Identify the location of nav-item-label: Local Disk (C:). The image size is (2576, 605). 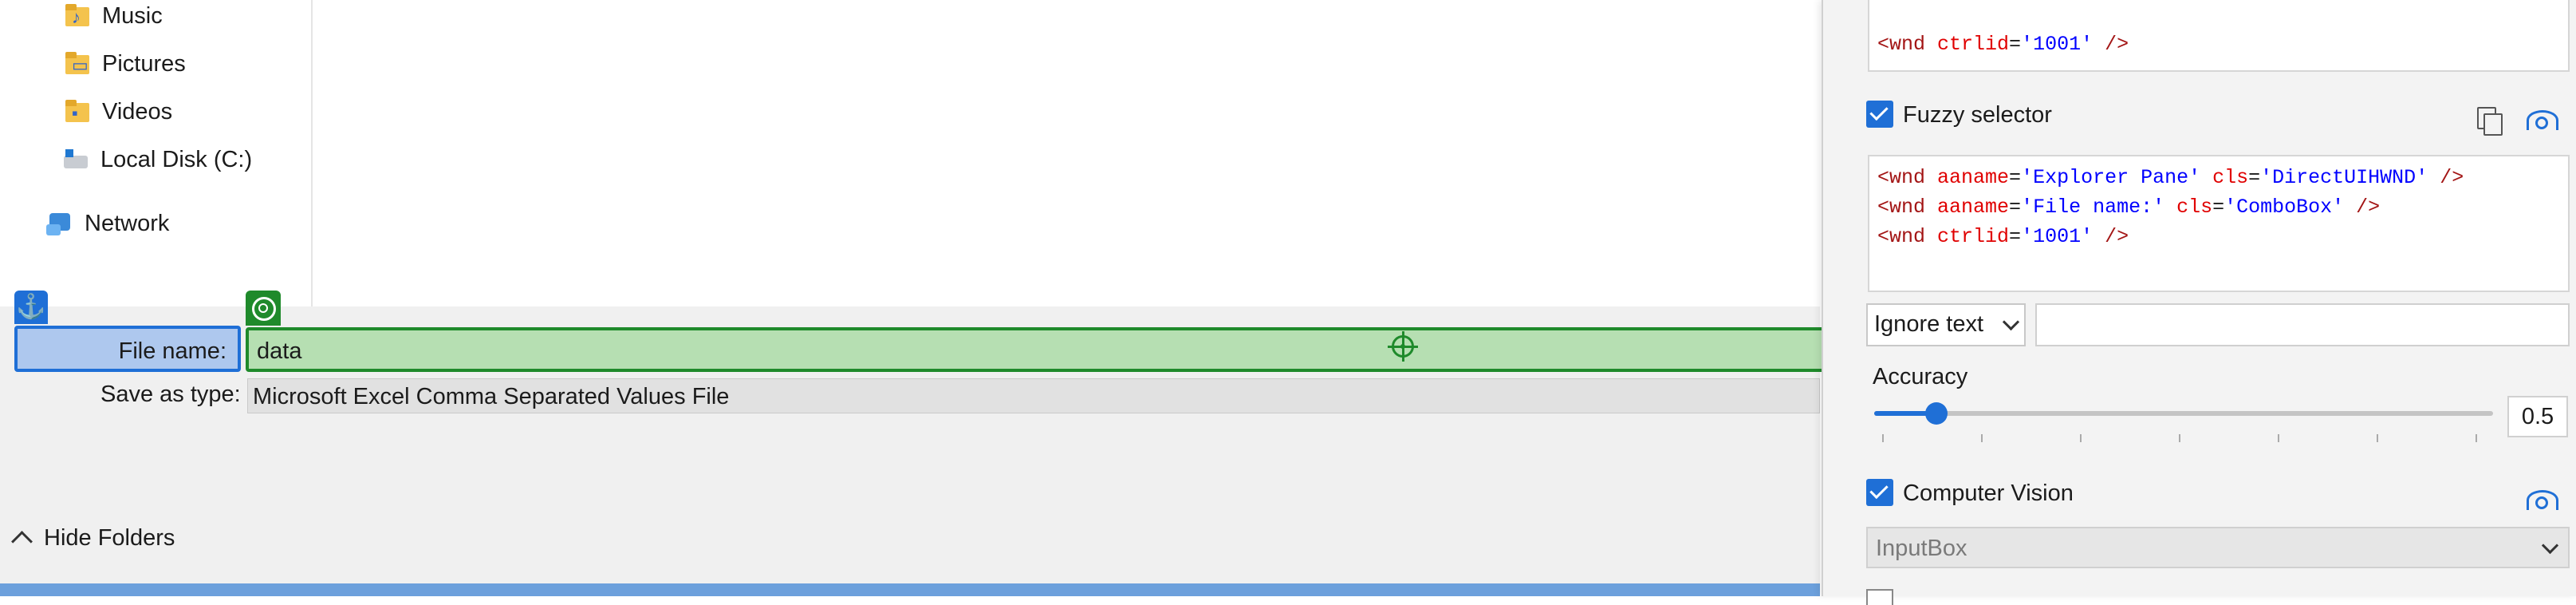
(176, 159).